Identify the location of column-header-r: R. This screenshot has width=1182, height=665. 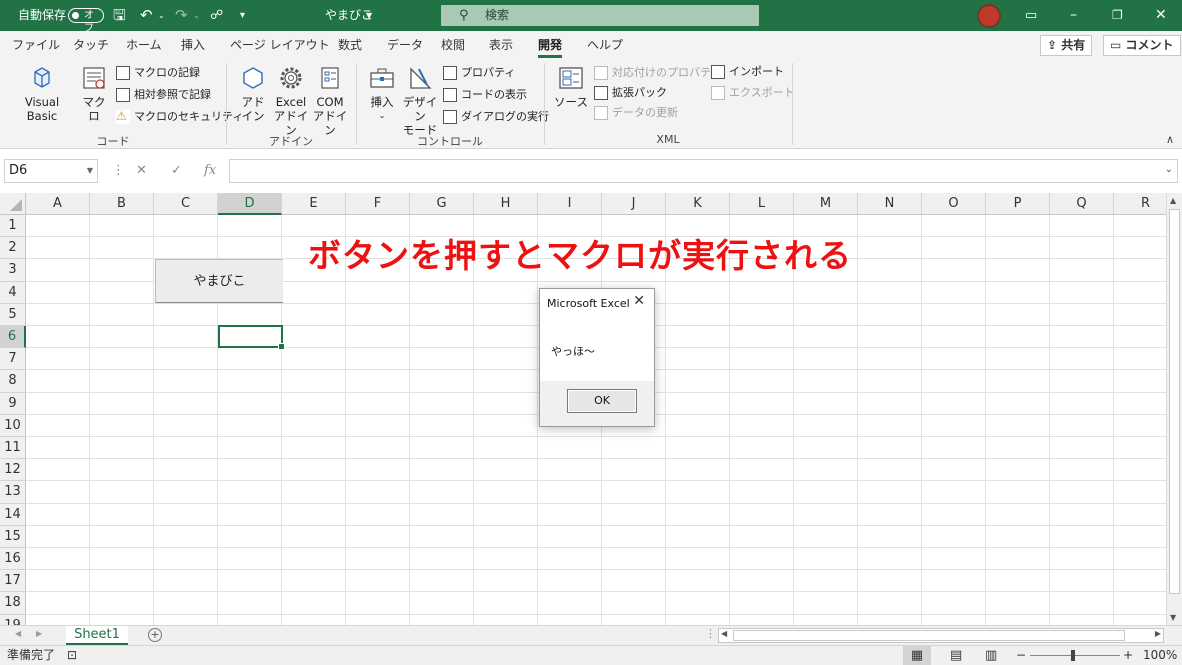
(1140, 204).